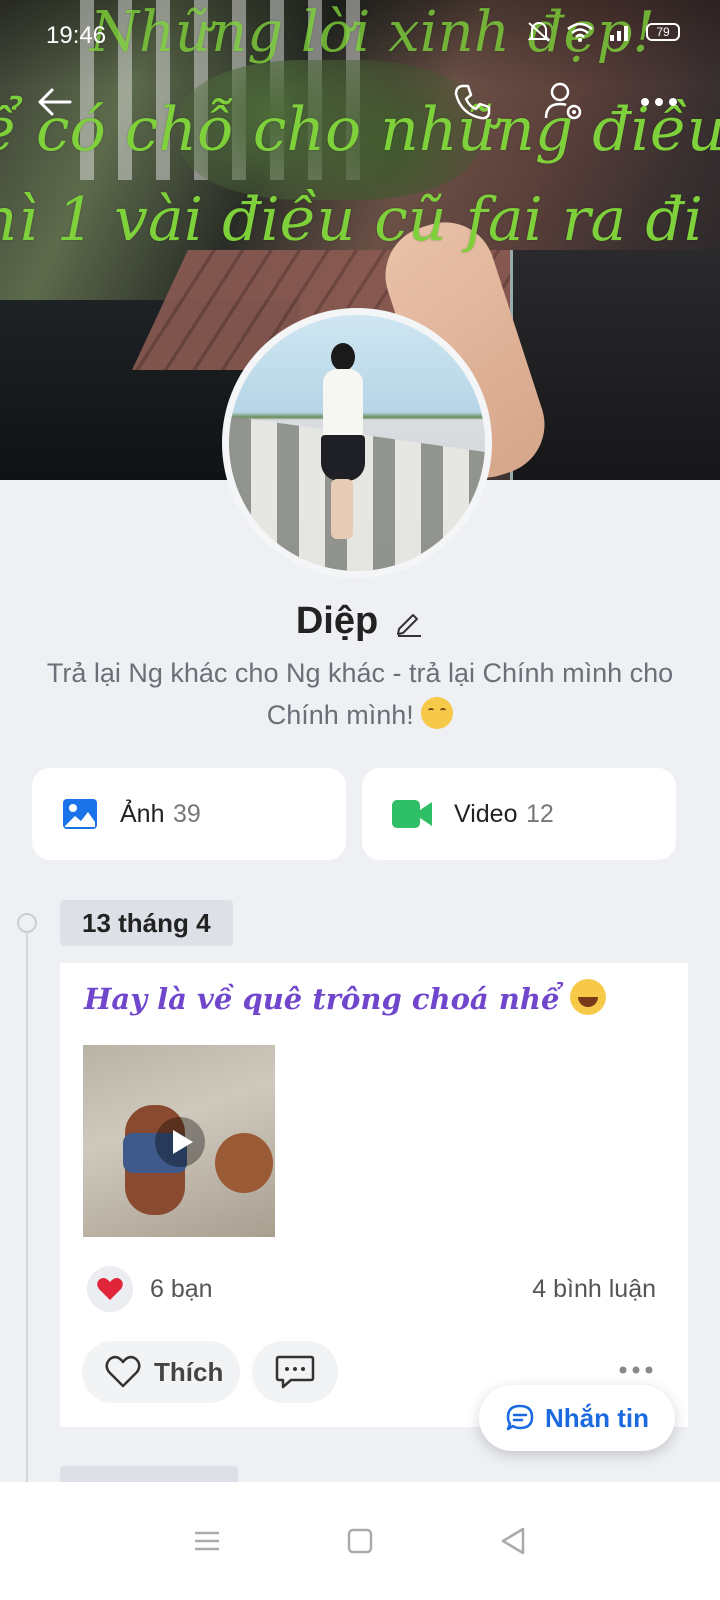 This screenshot has width=720, height=1600. I want to click on post-more-button, so click(636, 1370).